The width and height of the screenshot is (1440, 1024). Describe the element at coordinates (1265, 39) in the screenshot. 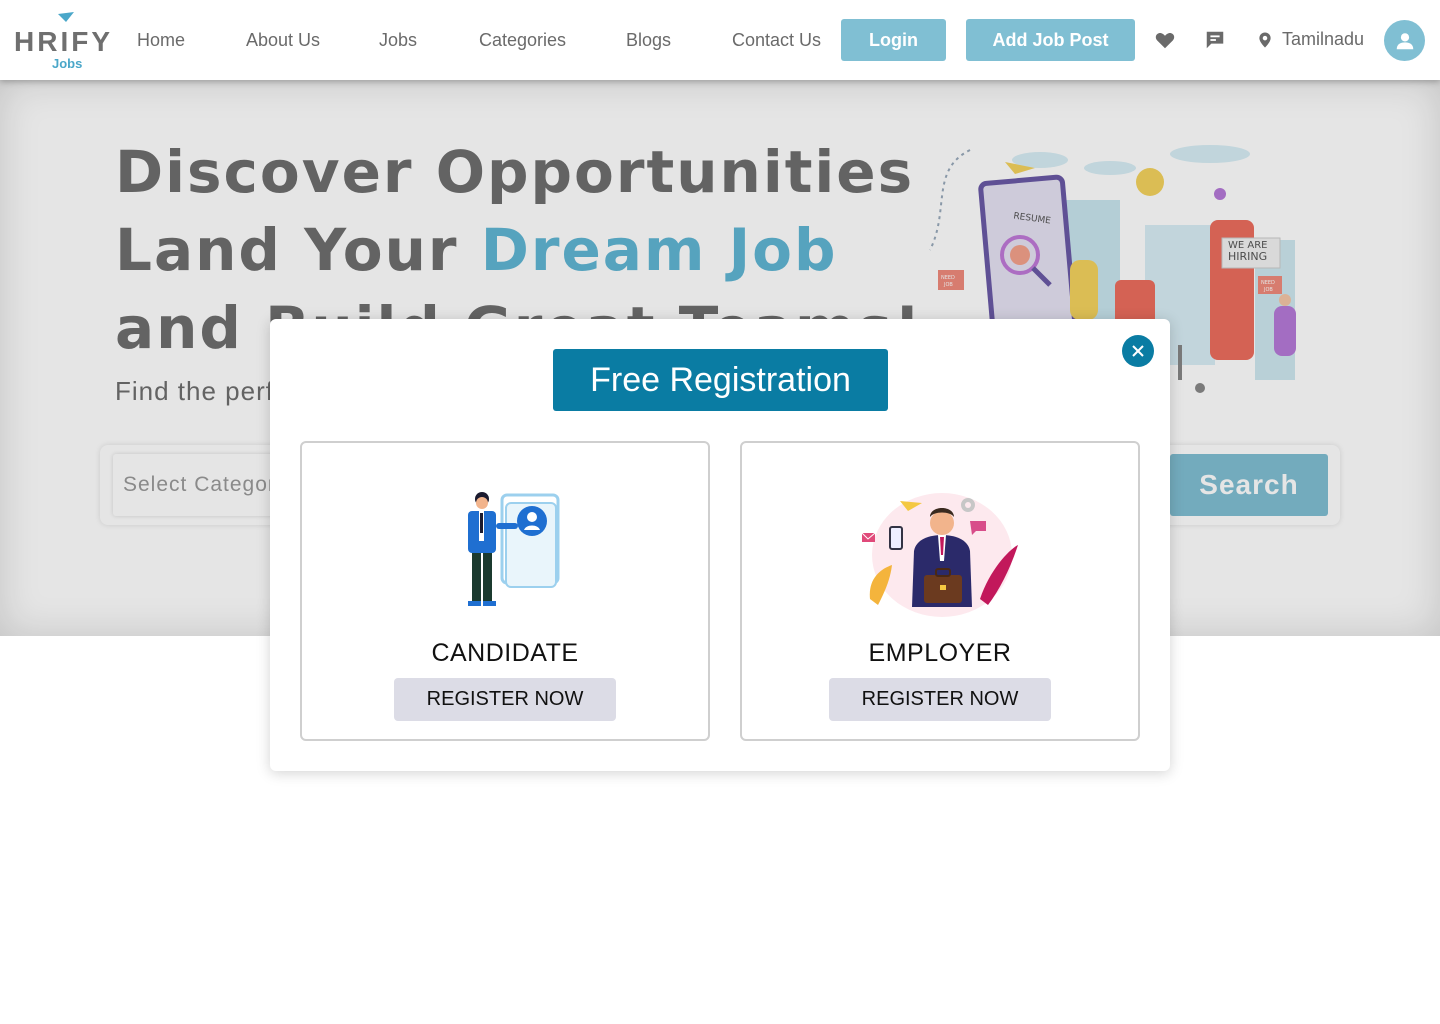

I see `map-pin-icon` at that location.